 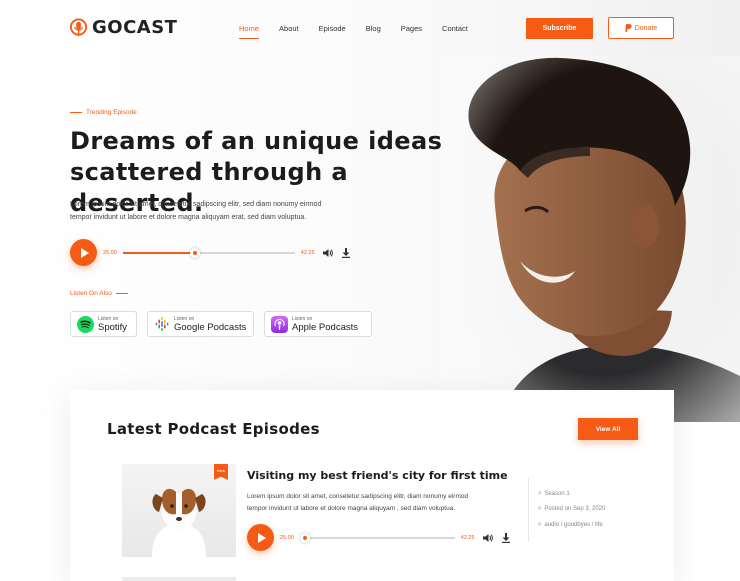 I want to click on nav-contact: Contact, so click(x=455, y=31).